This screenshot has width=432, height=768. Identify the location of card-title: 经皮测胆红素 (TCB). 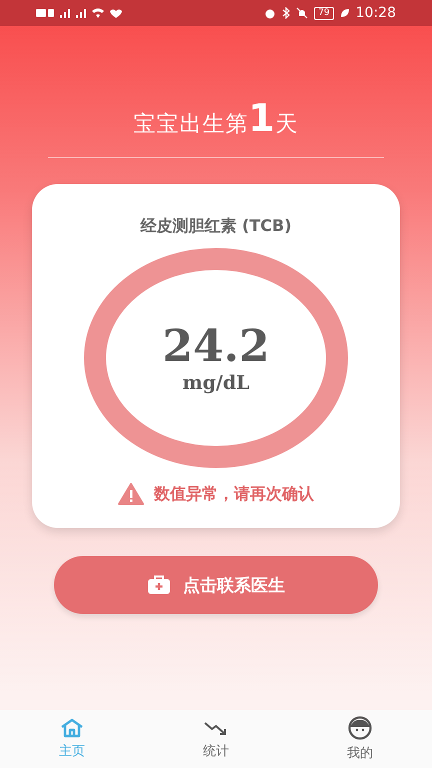
(216, 226).